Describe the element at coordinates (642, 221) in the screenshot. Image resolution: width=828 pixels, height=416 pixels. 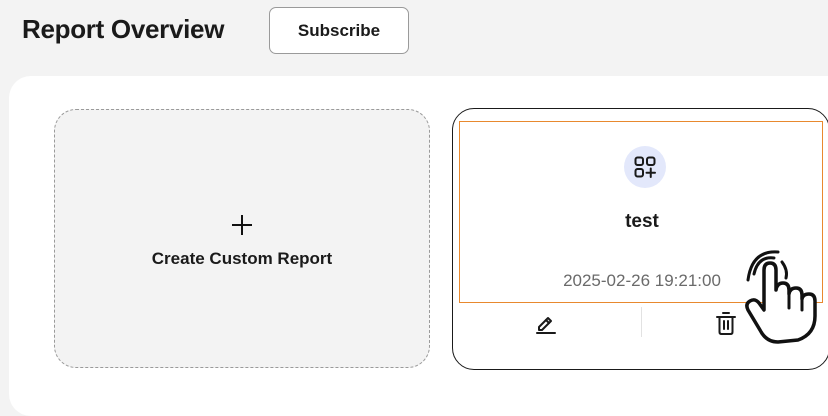
I see `report-name: test` at that location.